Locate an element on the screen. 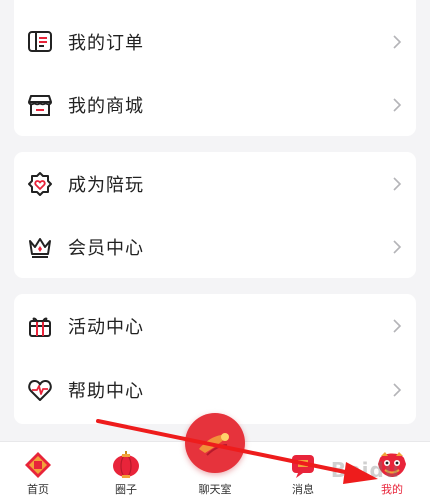  crown-icon is located at coordinates (40, 248).